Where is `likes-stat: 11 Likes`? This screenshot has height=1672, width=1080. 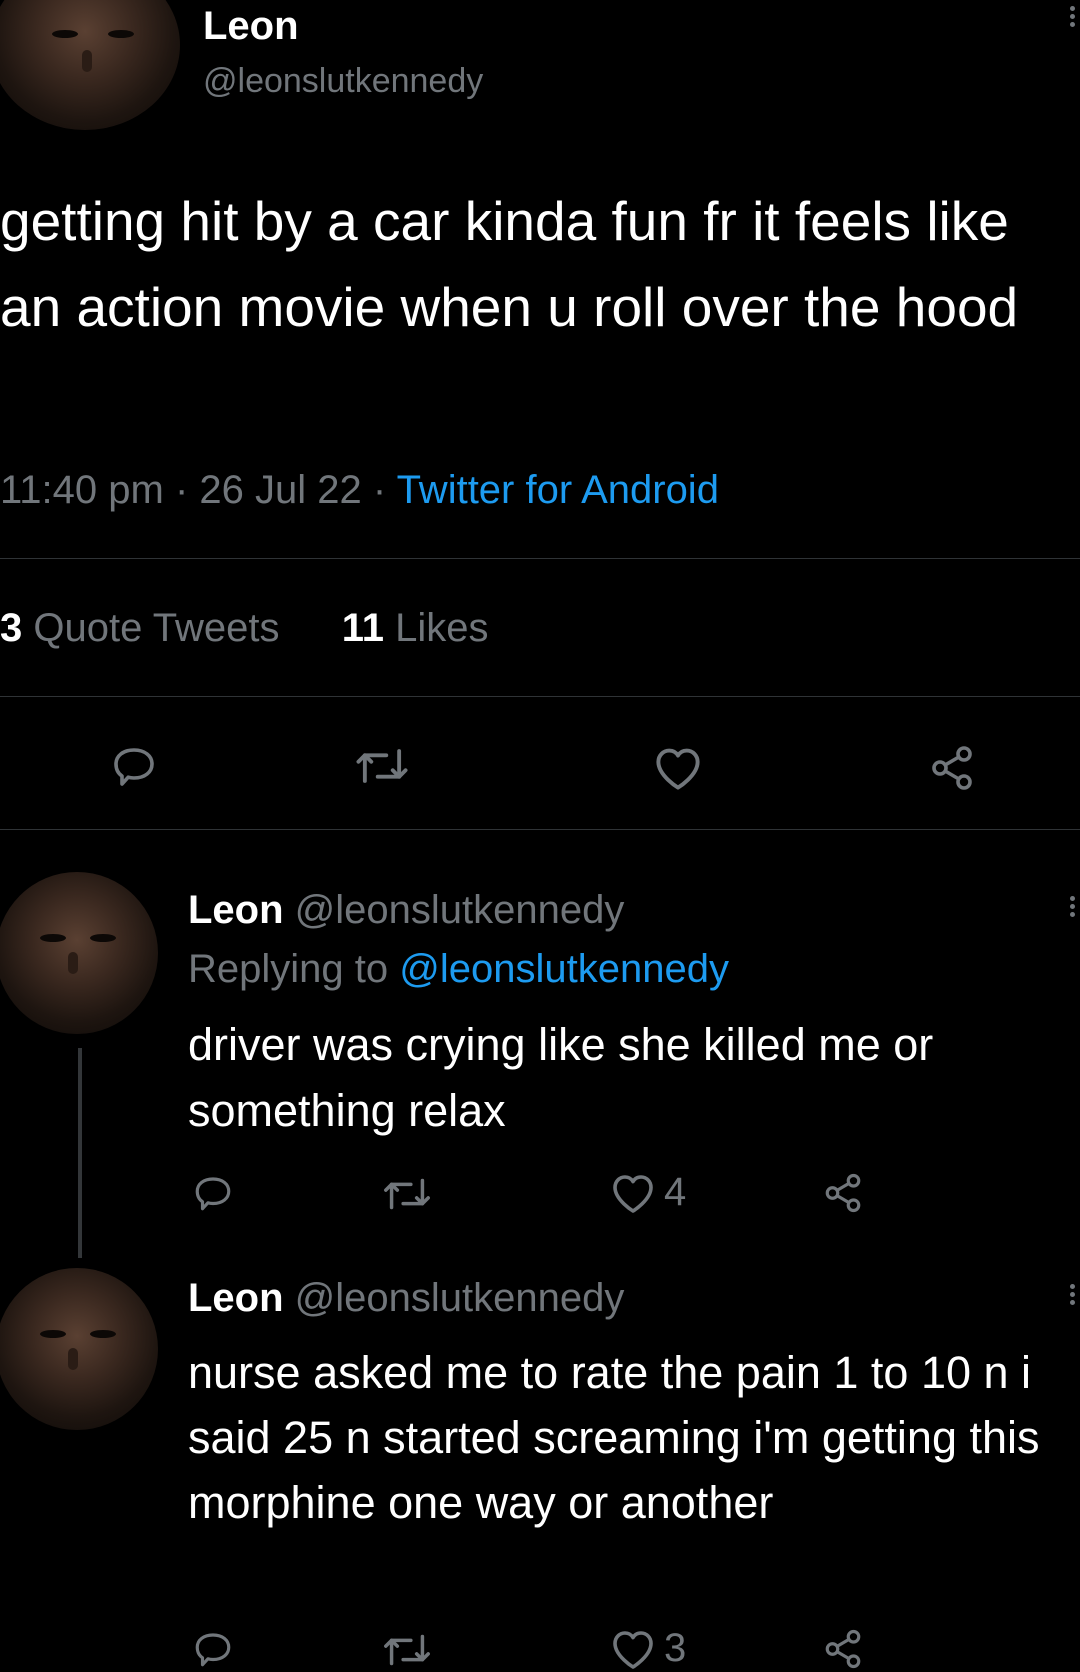 likes-stat: 11 Likes is located at coordinates (415, 628).